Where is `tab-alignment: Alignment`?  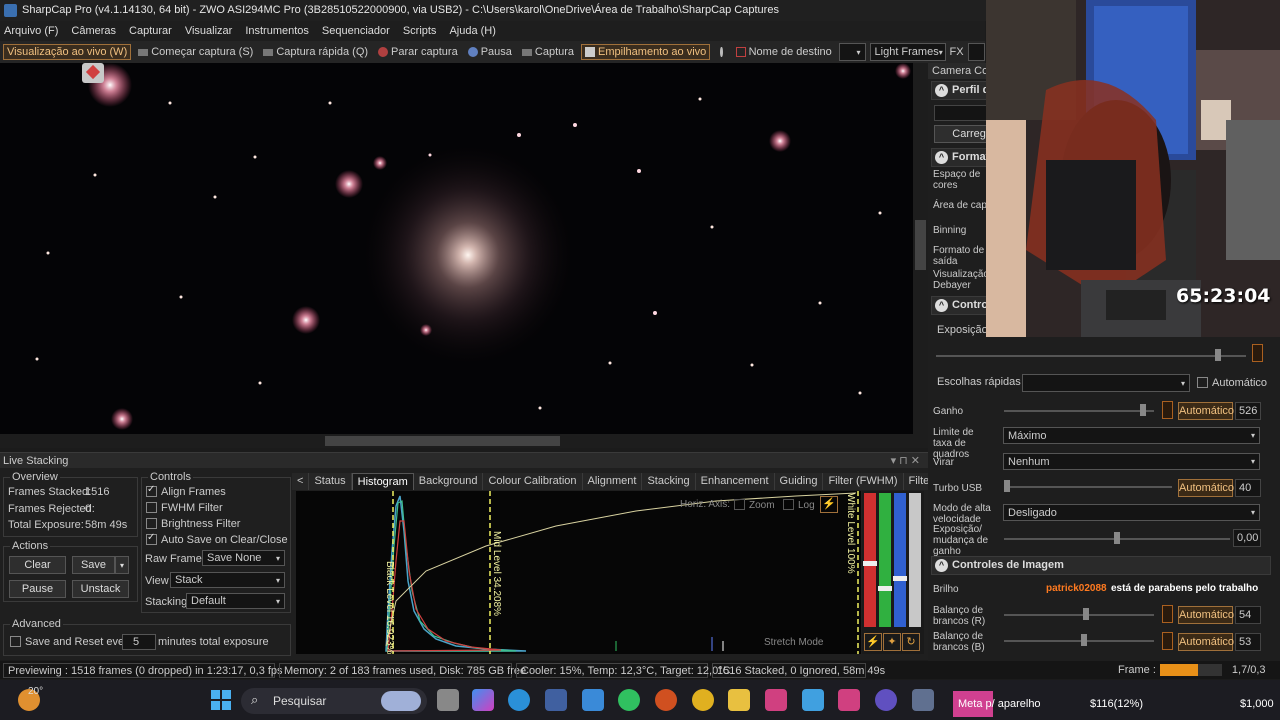 tab-alignment: Alignment is located at coordinates (612, 481).